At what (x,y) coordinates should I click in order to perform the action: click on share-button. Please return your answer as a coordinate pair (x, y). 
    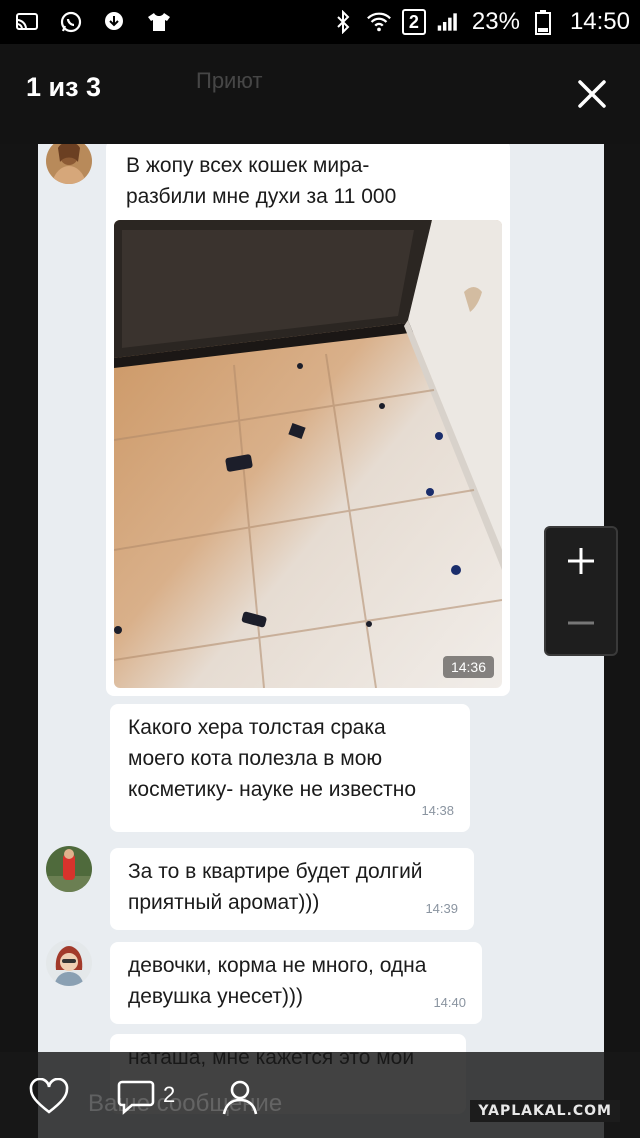
    Looking at the image, I should click on (240, 1098).